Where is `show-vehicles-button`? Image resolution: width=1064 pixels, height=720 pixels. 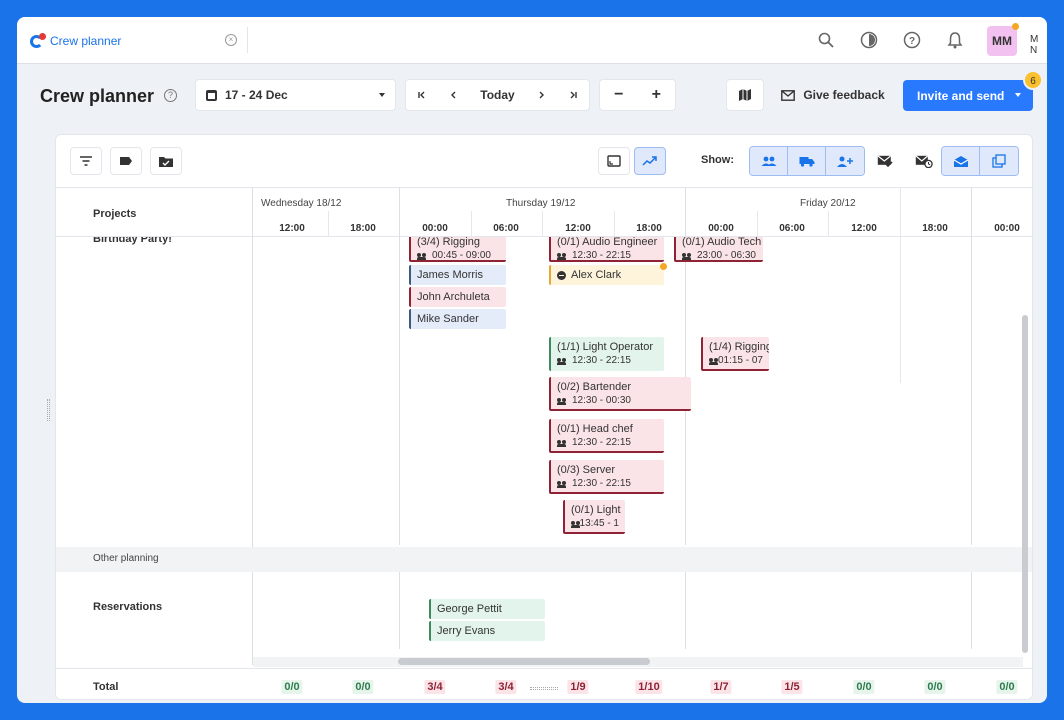
show-vehicles-button is located at coordinates (807, 161).